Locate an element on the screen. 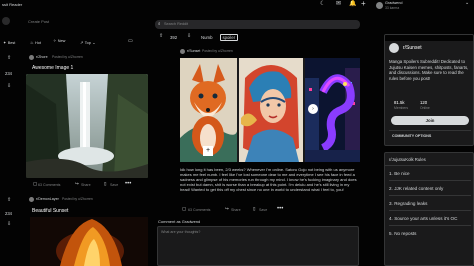 The width and height of the screenshot is (474, 266). rule-item: 5. No reposts is located at coordinates (431, 235).